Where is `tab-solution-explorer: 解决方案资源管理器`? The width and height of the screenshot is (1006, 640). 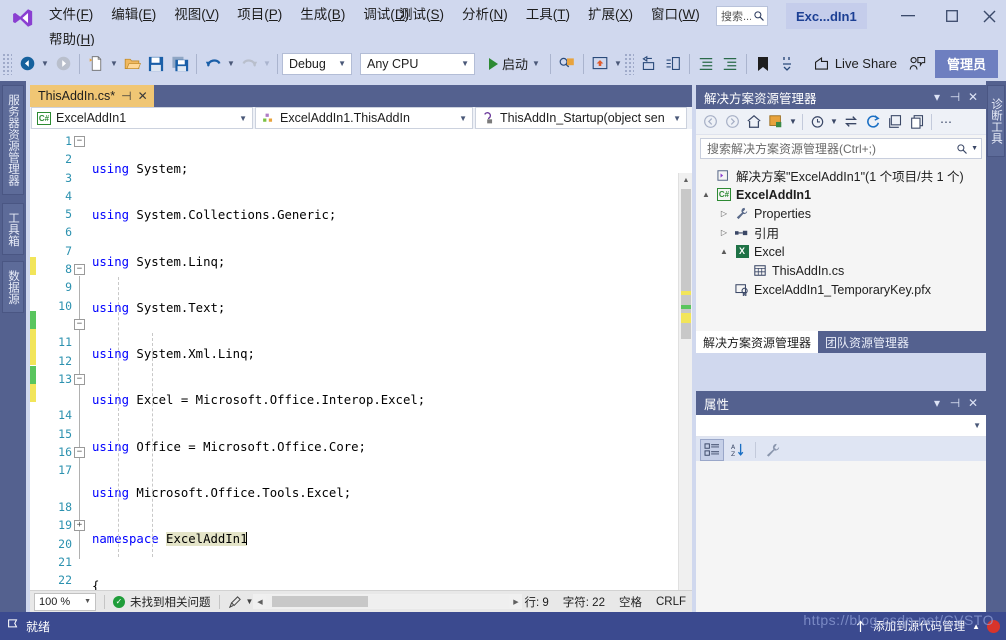
tab-solution-explorer: 解决方案资源管理器 is located at coordinates (757, 342).